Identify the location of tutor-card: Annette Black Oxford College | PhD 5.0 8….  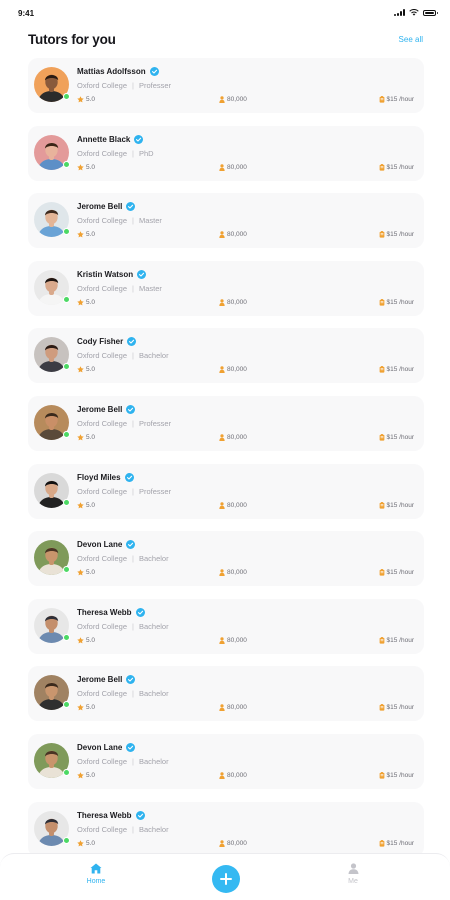
(226, 153).